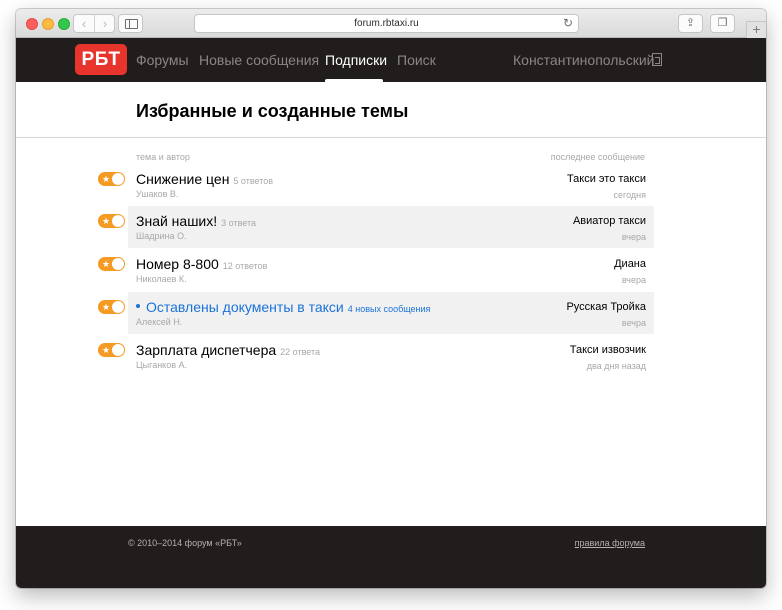 Image resolution: width=782 pixels, height=610 pixels. I want to click on topic-author: Алексей Н., so click(159, 322).